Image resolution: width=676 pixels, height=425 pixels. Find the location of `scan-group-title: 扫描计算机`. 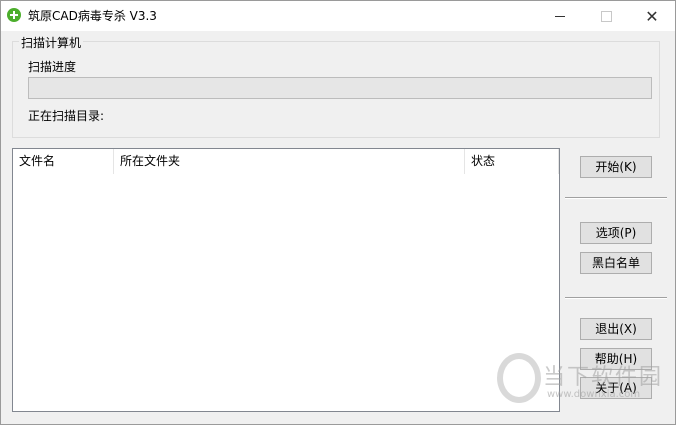

scan-group-title: 扫描计算机 is located at coordinates (51, 42).